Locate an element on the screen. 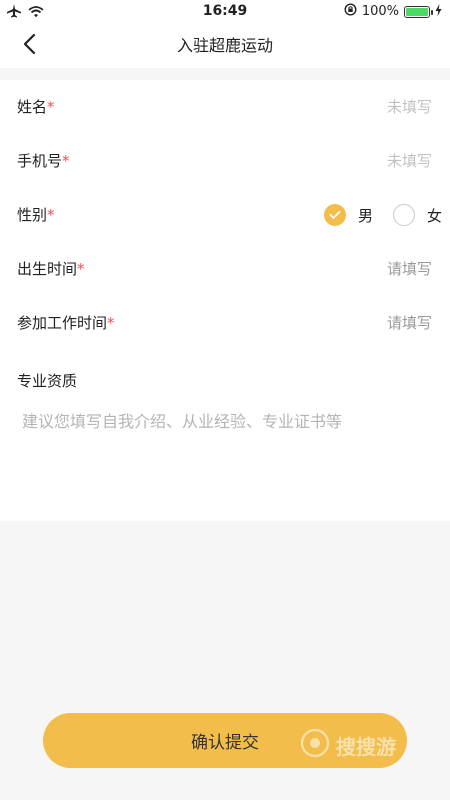 The image size is (450, 800). page-title: 入驻超鹿运动 is located at coordinates (224, 45).